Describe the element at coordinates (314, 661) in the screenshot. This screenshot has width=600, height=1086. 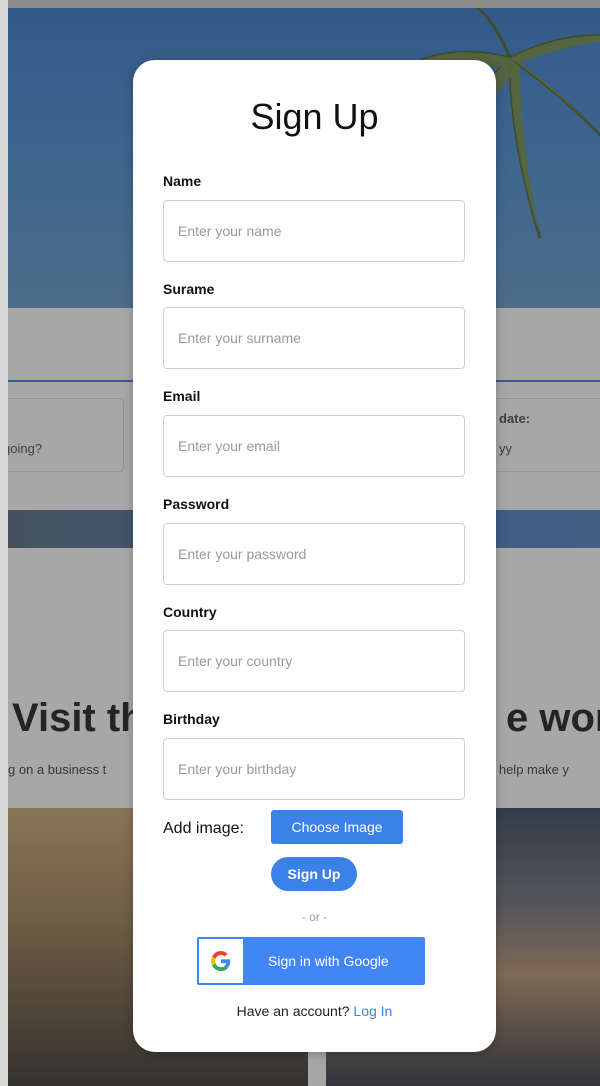
I see `country-input` at that location.